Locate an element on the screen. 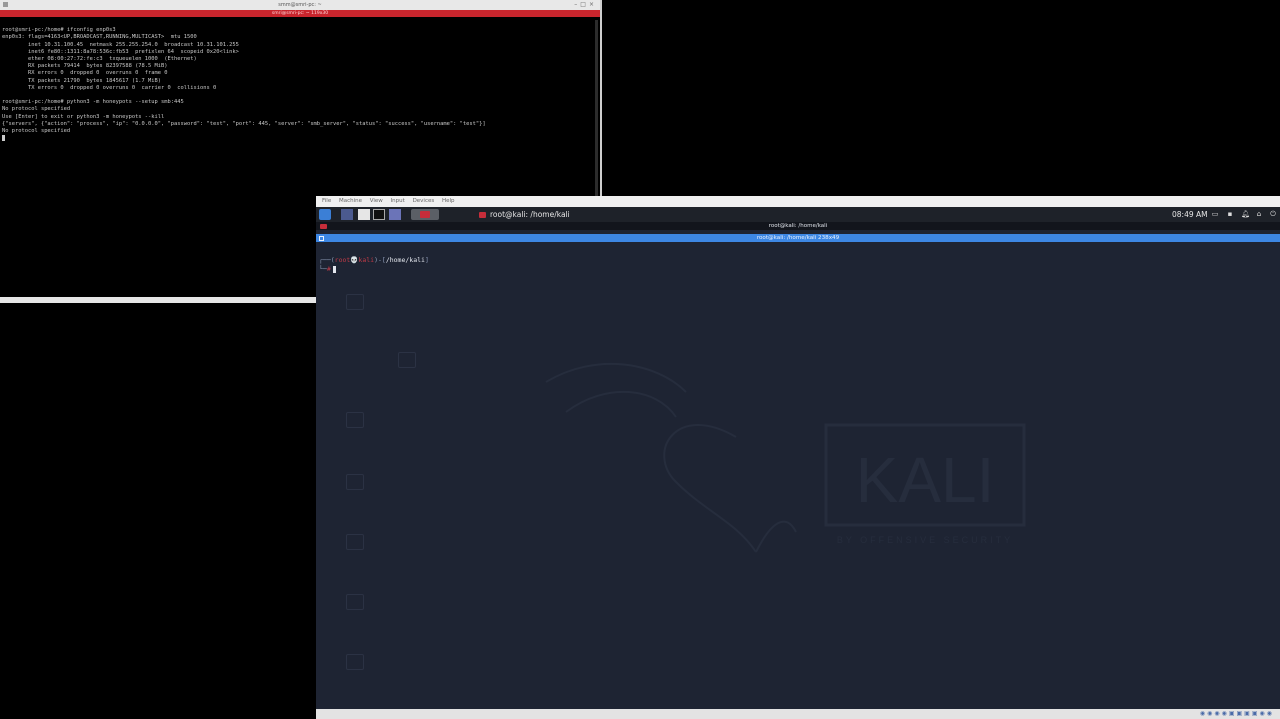 The image size is (1280, 719). host-terminal-tab-label: smri@smri-pc: ~ 119x30 is located at coordinates (300, 13).